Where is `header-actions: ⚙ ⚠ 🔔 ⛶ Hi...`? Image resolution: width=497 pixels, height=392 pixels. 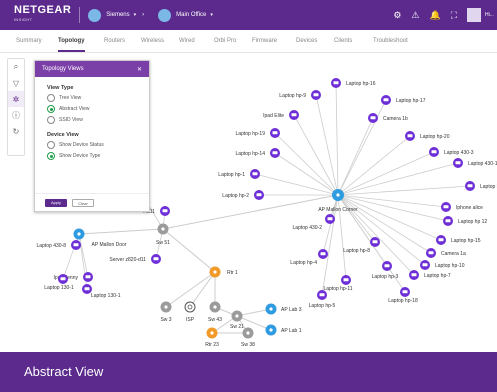 header-actions: ⚙ ⚠ 🔔 ⛶ Hi... is located at coordinates (445, 15).